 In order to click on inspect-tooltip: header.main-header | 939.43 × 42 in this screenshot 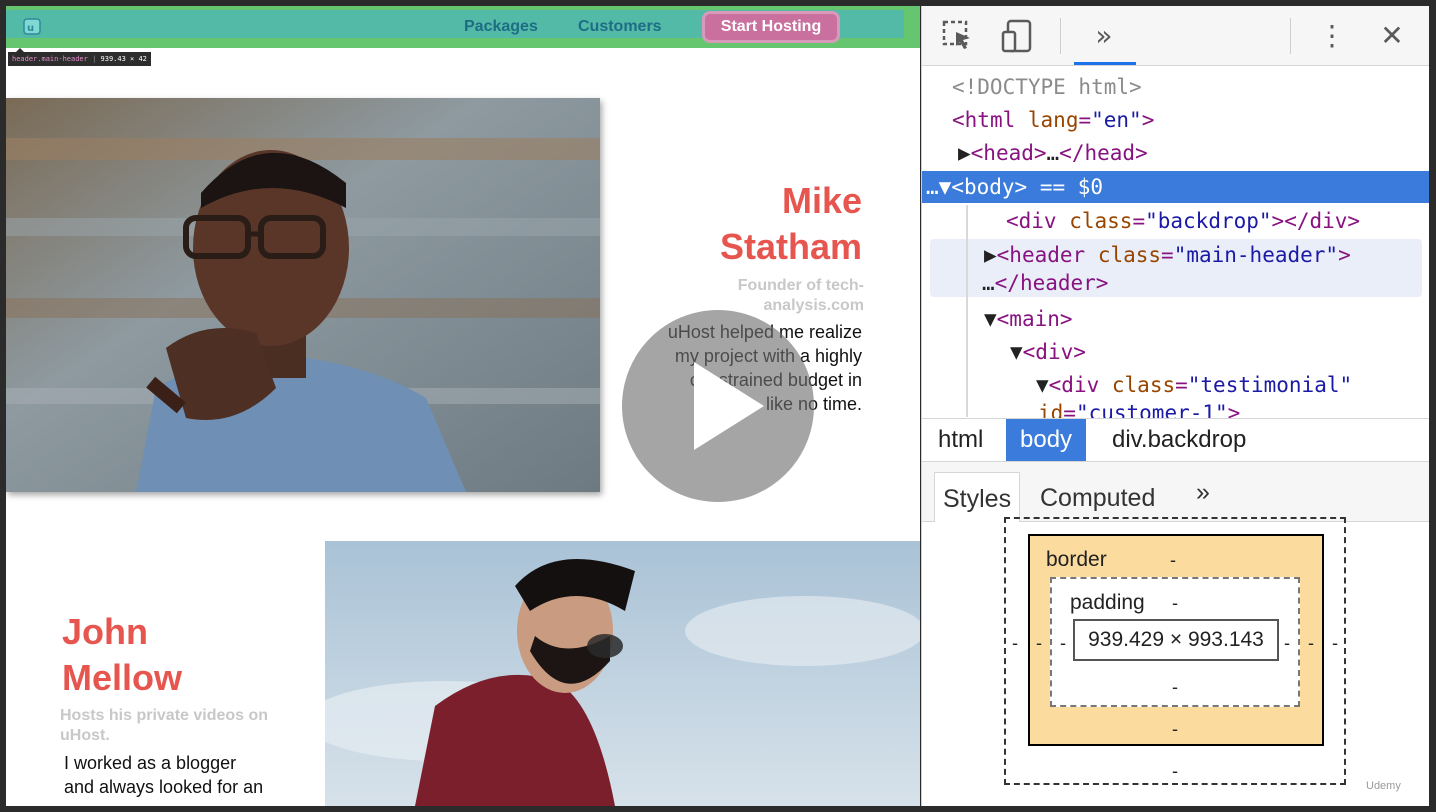, I will do `click(79, 57)`.